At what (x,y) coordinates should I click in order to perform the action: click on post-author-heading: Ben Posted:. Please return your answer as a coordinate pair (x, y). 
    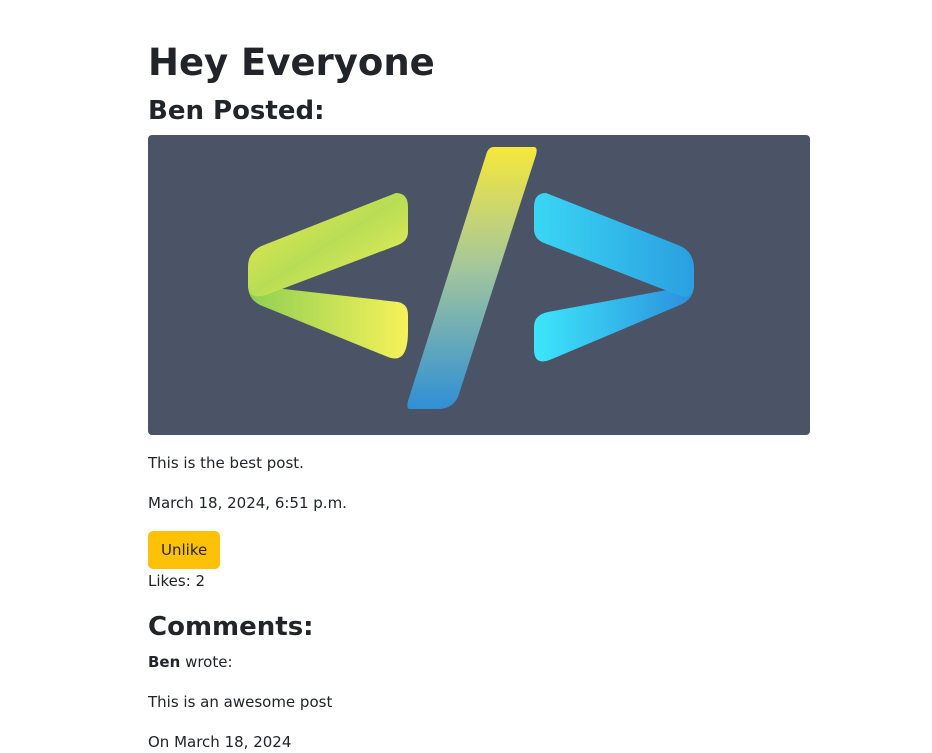
    Looking at the image, I should click on (236, 111).